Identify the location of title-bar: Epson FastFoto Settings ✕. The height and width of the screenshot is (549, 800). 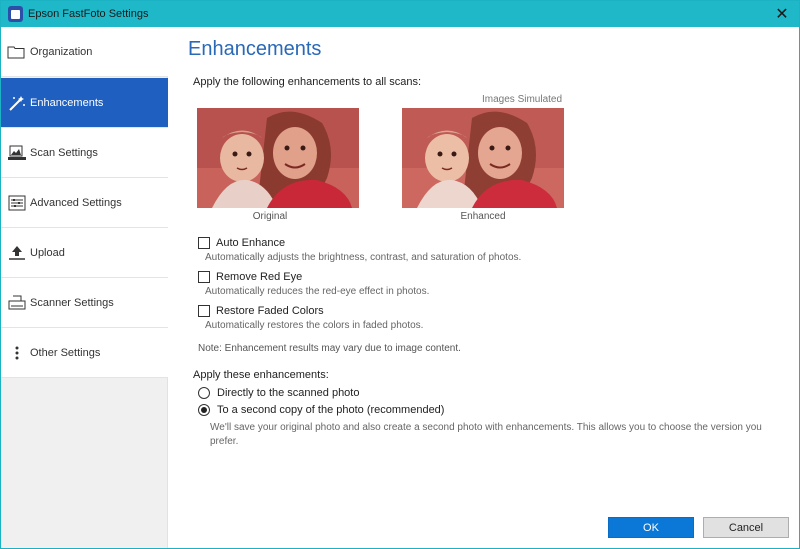
(400, 14).